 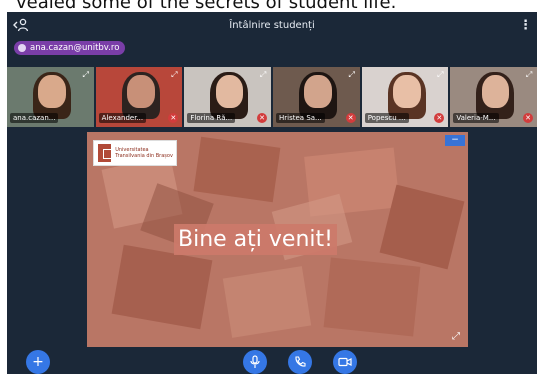 What do you see at coordinates (272, 362) in the screenshot?
I see `bottom-toolbar: +` at bounding box center [272, 362].